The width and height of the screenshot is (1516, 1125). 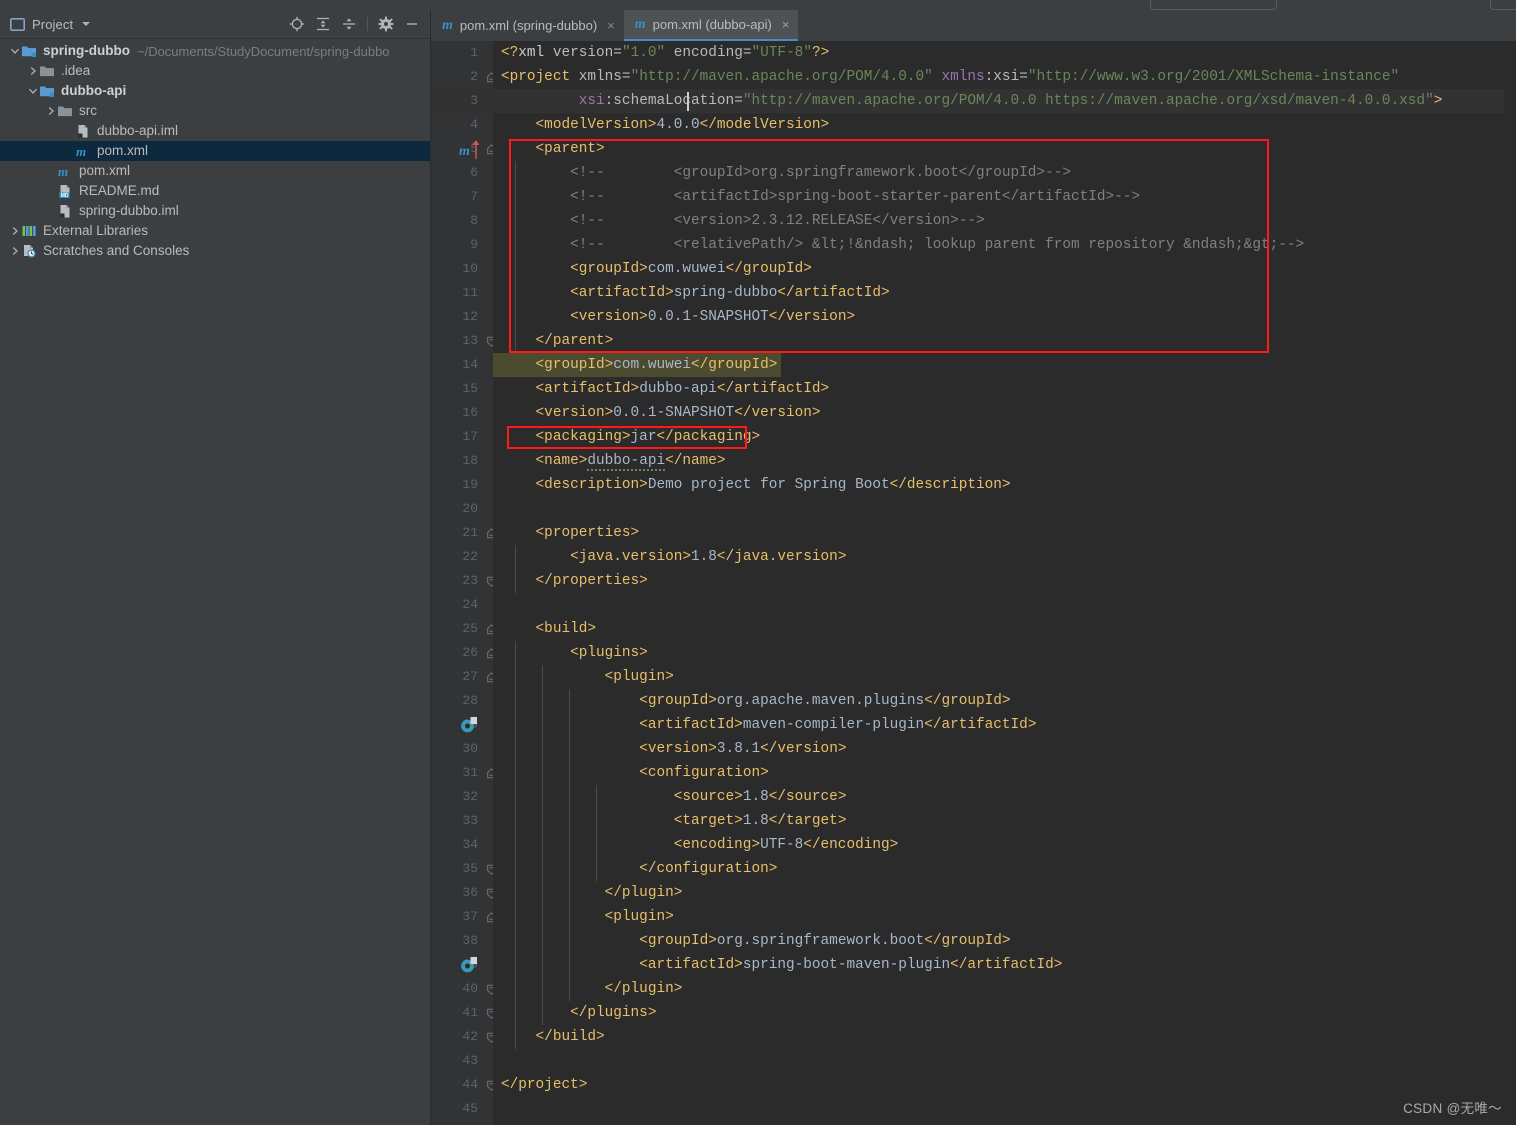 I want to click on line-number: 13, so click(x=470, y=340).